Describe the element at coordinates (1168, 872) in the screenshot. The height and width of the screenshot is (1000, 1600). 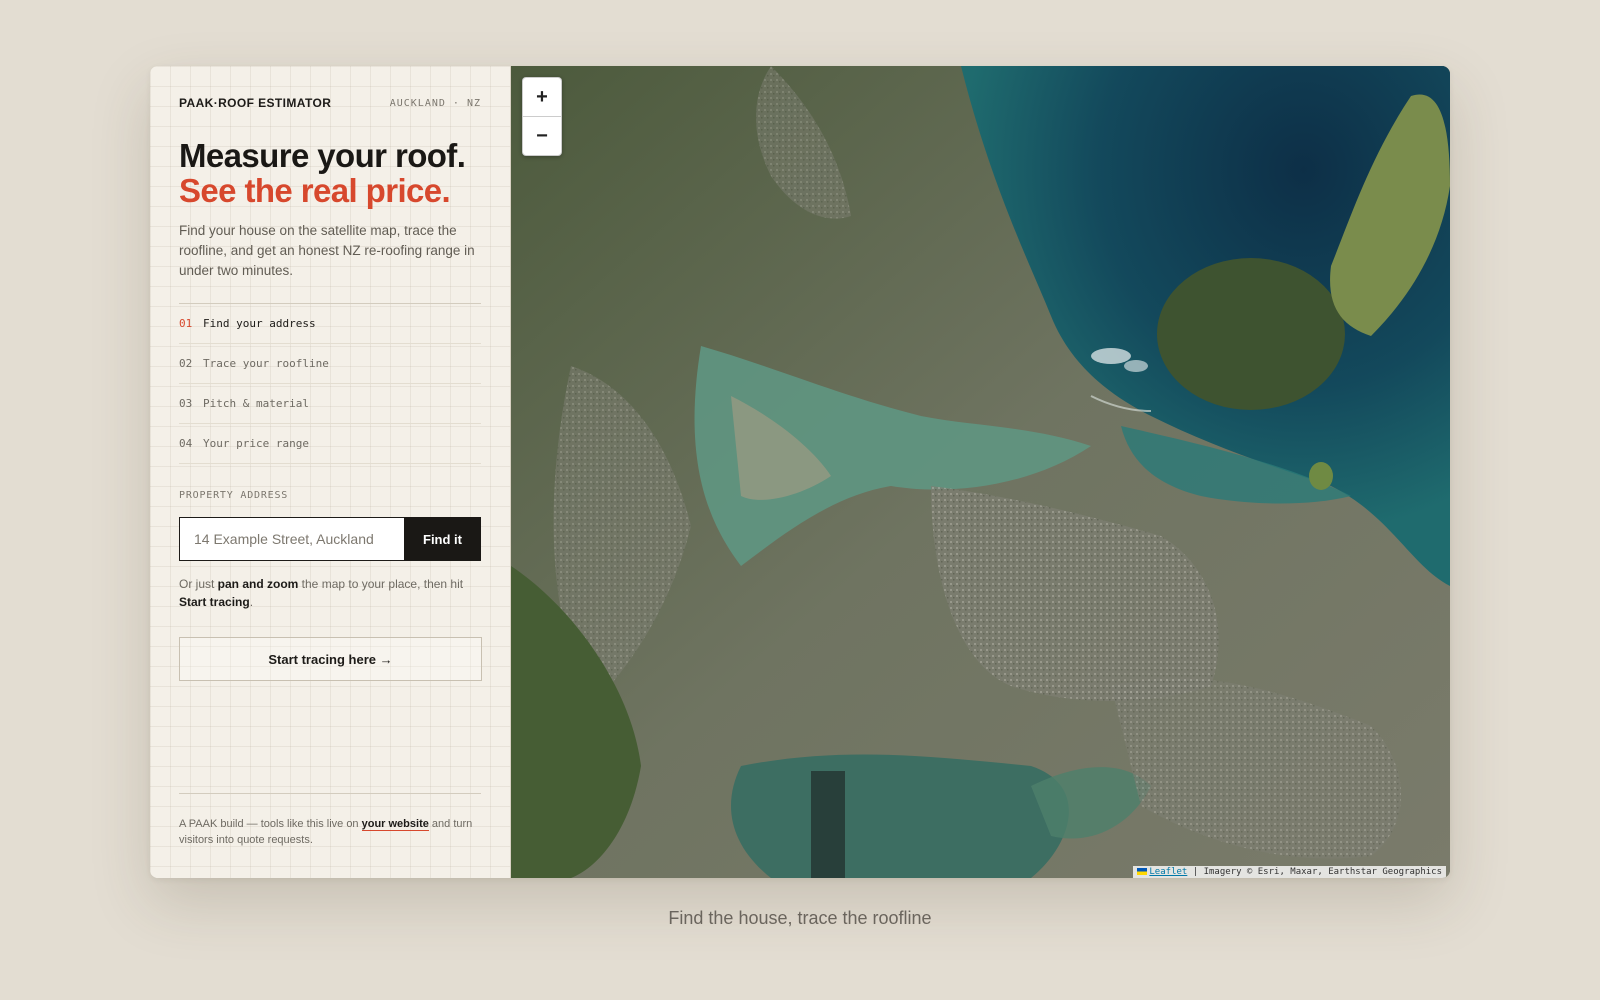
I see `leaflet-link: Leaflet` at that location.